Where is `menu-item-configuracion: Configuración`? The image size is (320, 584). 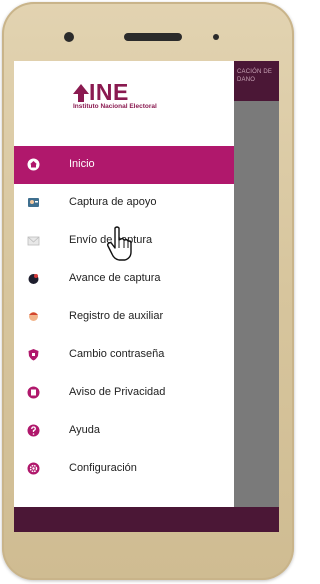
menu-item-configuracion: Configuración is located at coordinates (124, 469).